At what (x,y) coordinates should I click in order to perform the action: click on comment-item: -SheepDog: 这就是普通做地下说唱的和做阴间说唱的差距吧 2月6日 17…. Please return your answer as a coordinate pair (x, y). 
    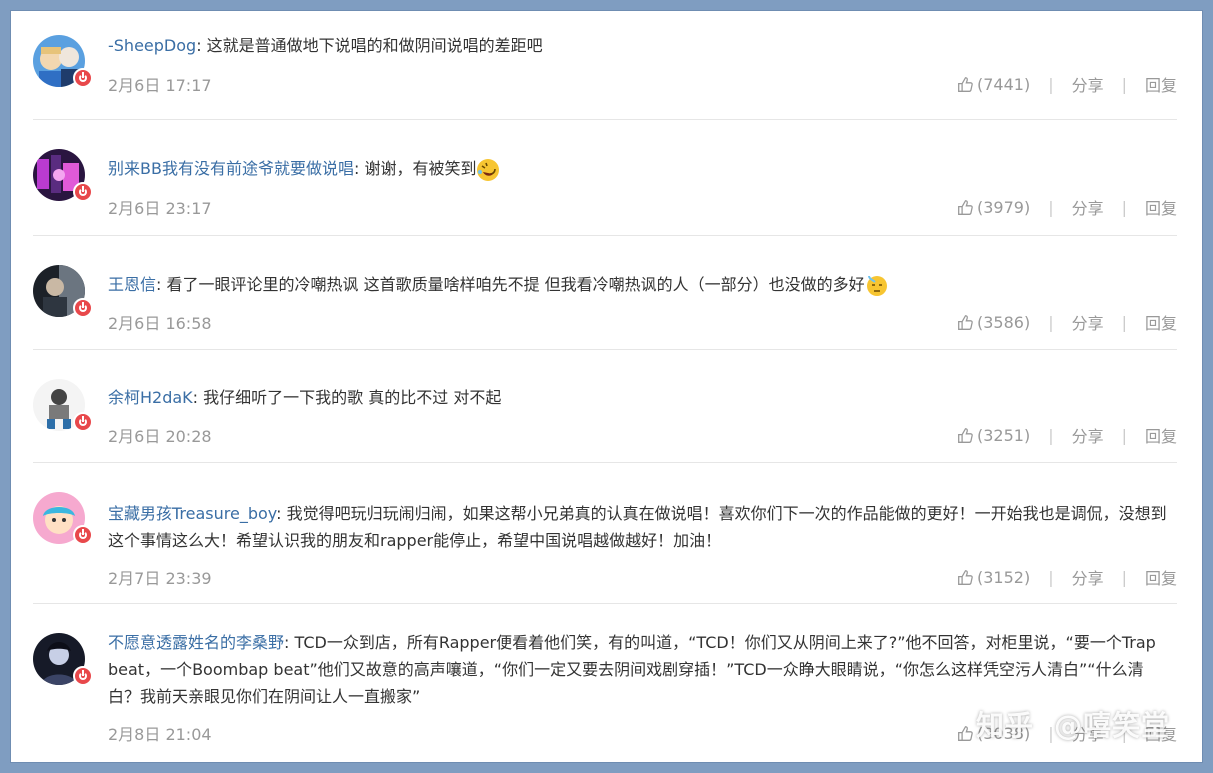
    Looking at the image, I should click on (605, 65).